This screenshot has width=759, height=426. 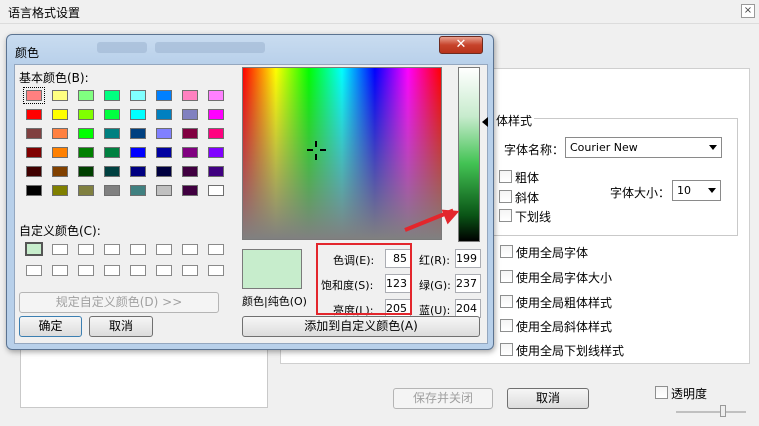 I want to click on define-custom-colors-button: 规定自定义颜色(D) >>, so click(x=119, y=302).